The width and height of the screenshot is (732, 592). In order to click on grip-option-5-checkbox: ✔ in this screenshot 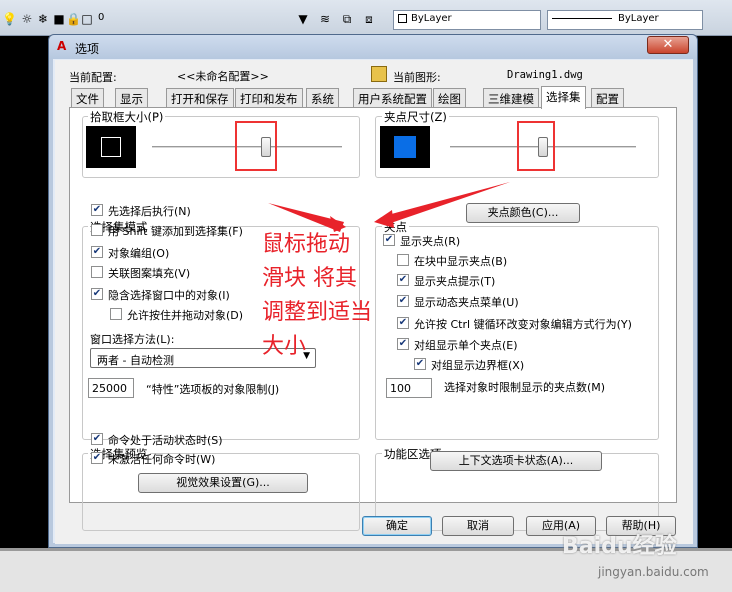, I will do `click(403, 344)`.